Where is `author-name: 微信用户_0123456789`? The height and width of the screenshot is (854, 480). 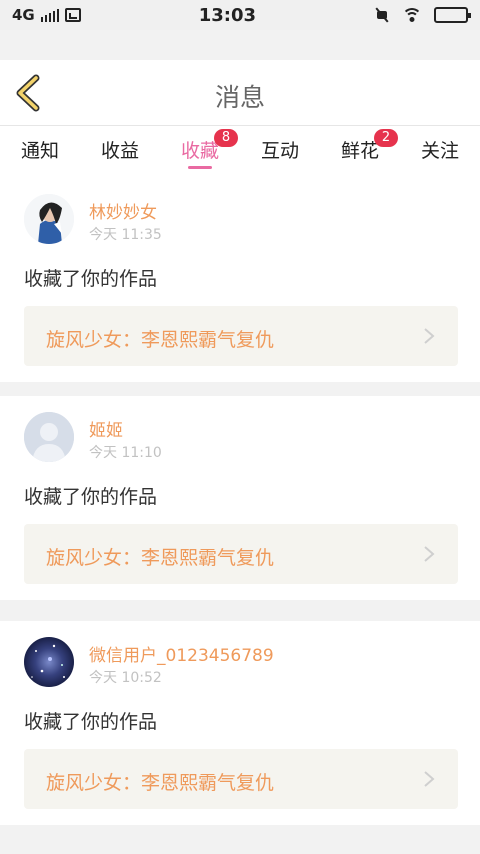
author-name: 微信用户_0123456789 is located at coordinates (181, 653).